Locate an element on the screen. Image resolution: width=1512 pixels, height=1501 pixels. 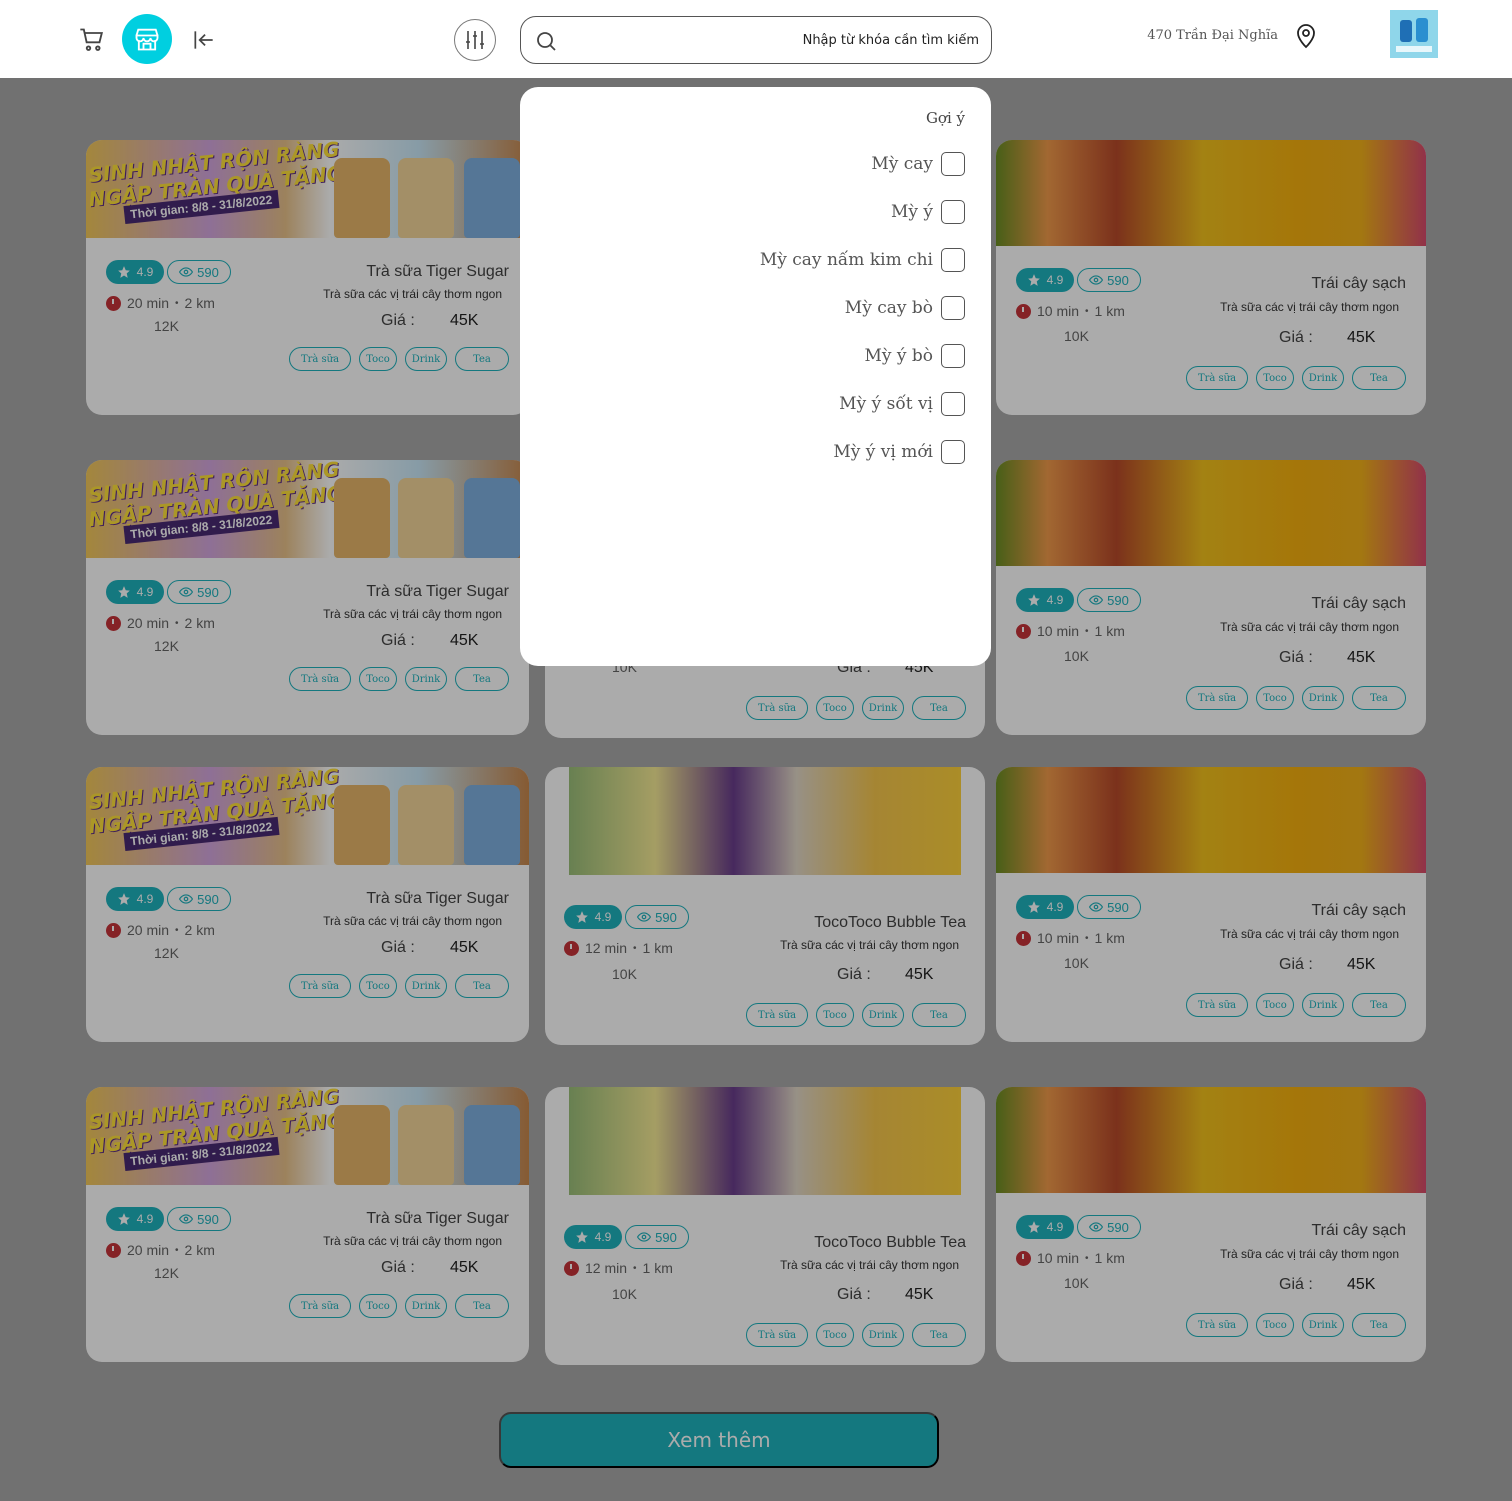
store-icon is located at coordinates (147, 39).